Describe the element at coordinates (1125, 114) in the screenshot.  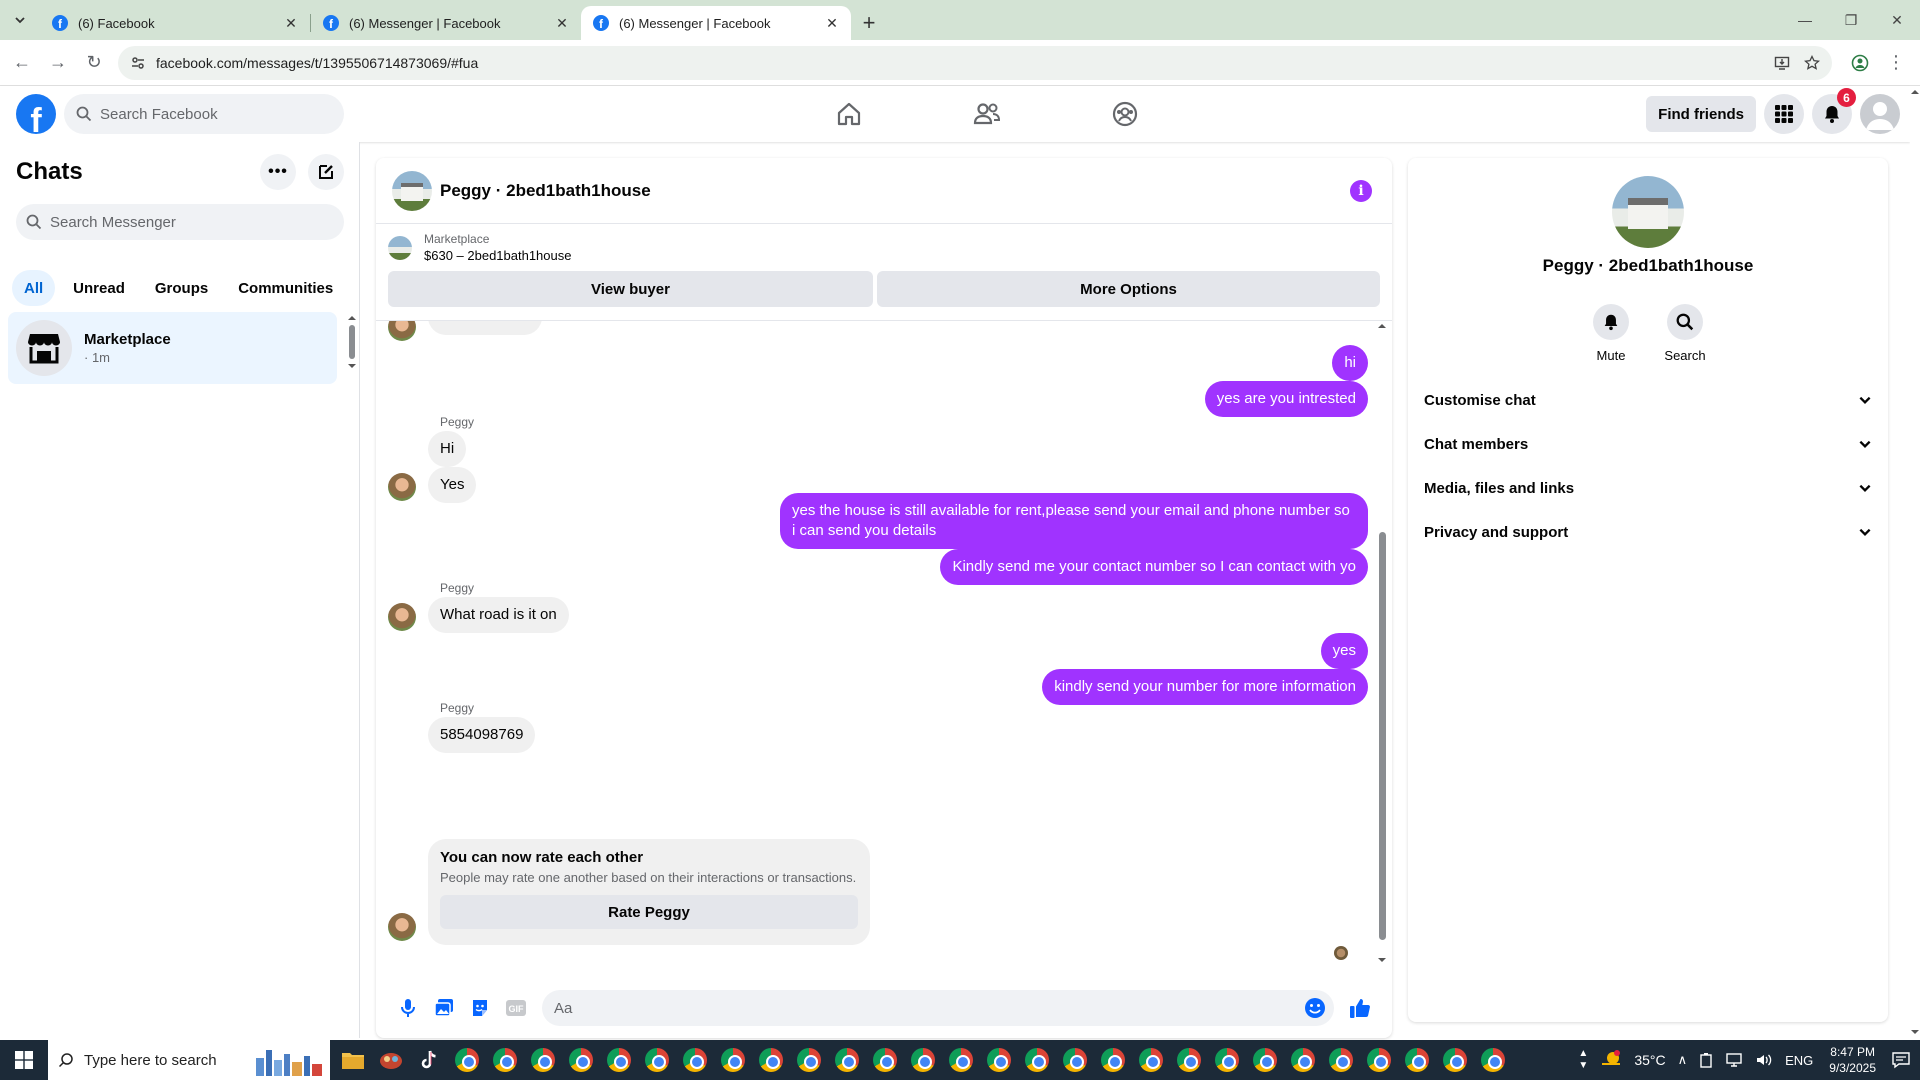
I see `nav-groups` at that location.